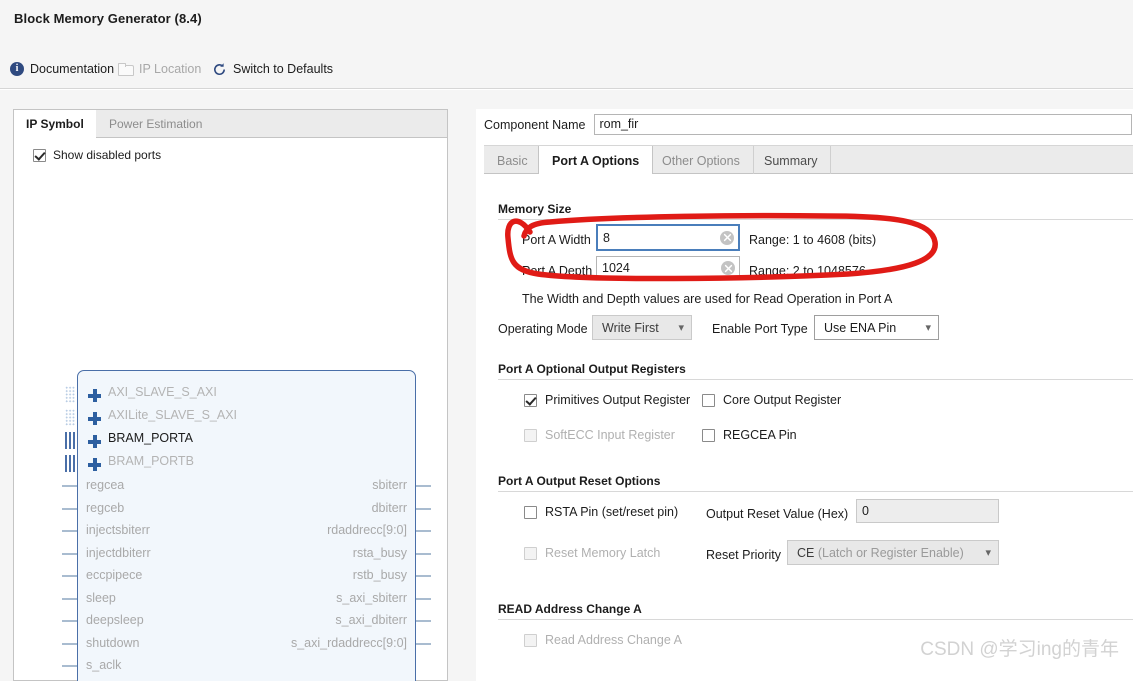 The width and height of the screenshot is (1133, 681). What do you see at coordinates (70, 463) in the screenshot?
I see `bus-marker-bram-portb` at bounding box center [70, 463].